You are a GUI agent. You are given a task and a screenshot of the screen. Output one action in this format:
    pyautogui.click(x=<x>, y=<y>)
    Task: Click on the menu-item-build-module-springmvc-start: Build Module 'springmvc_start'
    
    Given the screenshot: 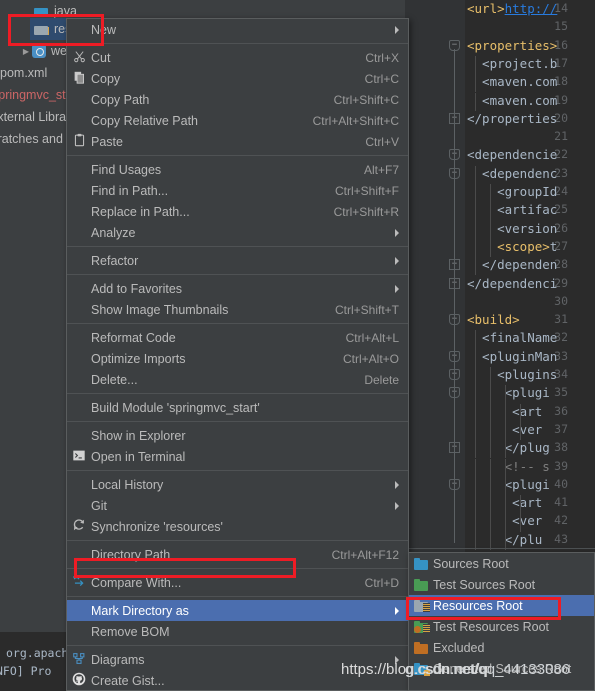 What is the action you would take?
    pyautogui.click(x=237, y=407)
    